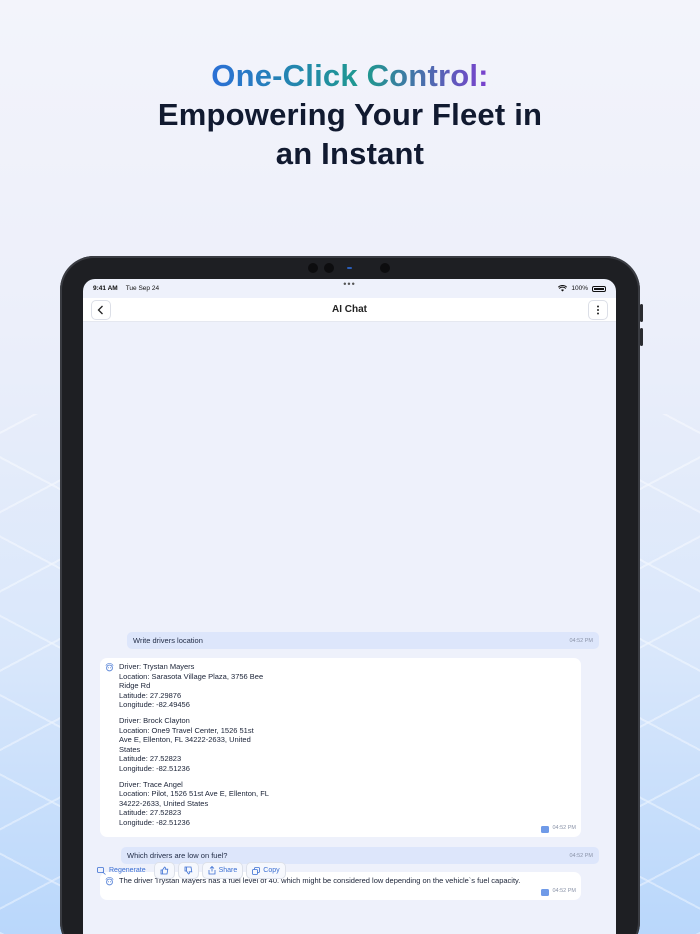  What do you see at coordinates (164, 803) in the screenshot?
I see `driver-location-cont: 34222-2633, United States` at bounding box center [164, 803].